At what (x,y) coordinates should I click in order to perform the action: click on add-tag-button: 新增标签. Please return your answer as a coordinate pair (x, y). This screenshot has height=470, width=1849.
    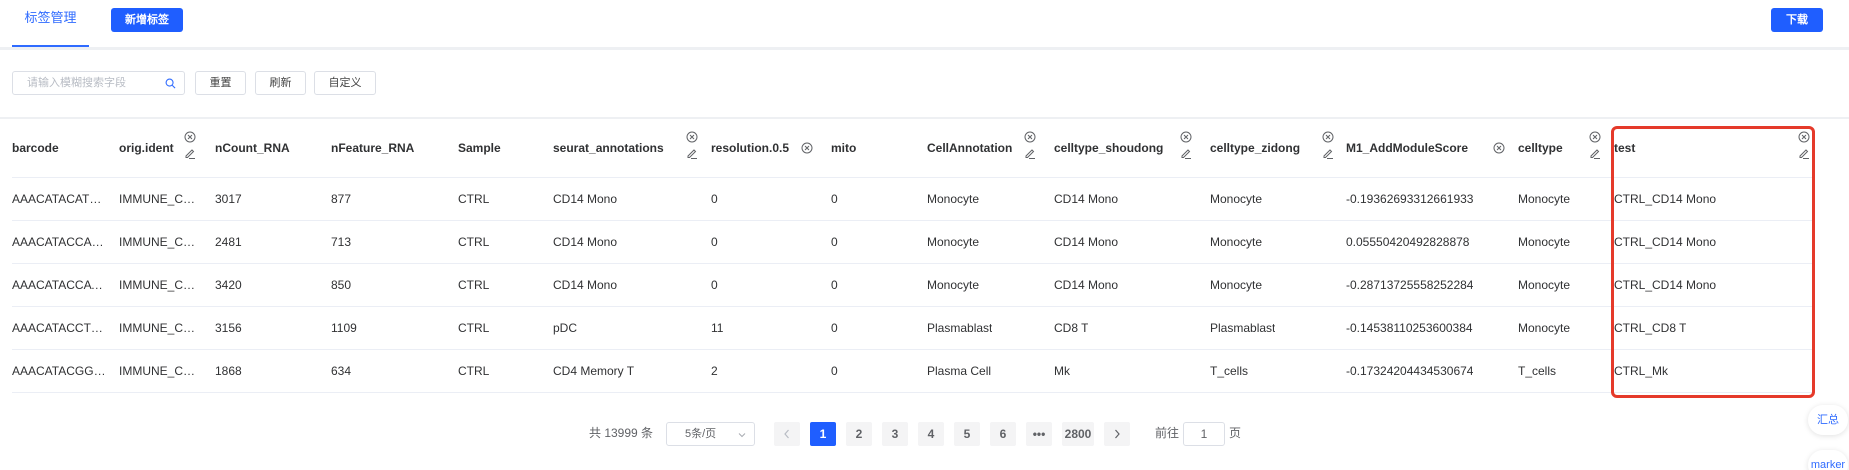
    Looking at the image, I should click on (147, 20).